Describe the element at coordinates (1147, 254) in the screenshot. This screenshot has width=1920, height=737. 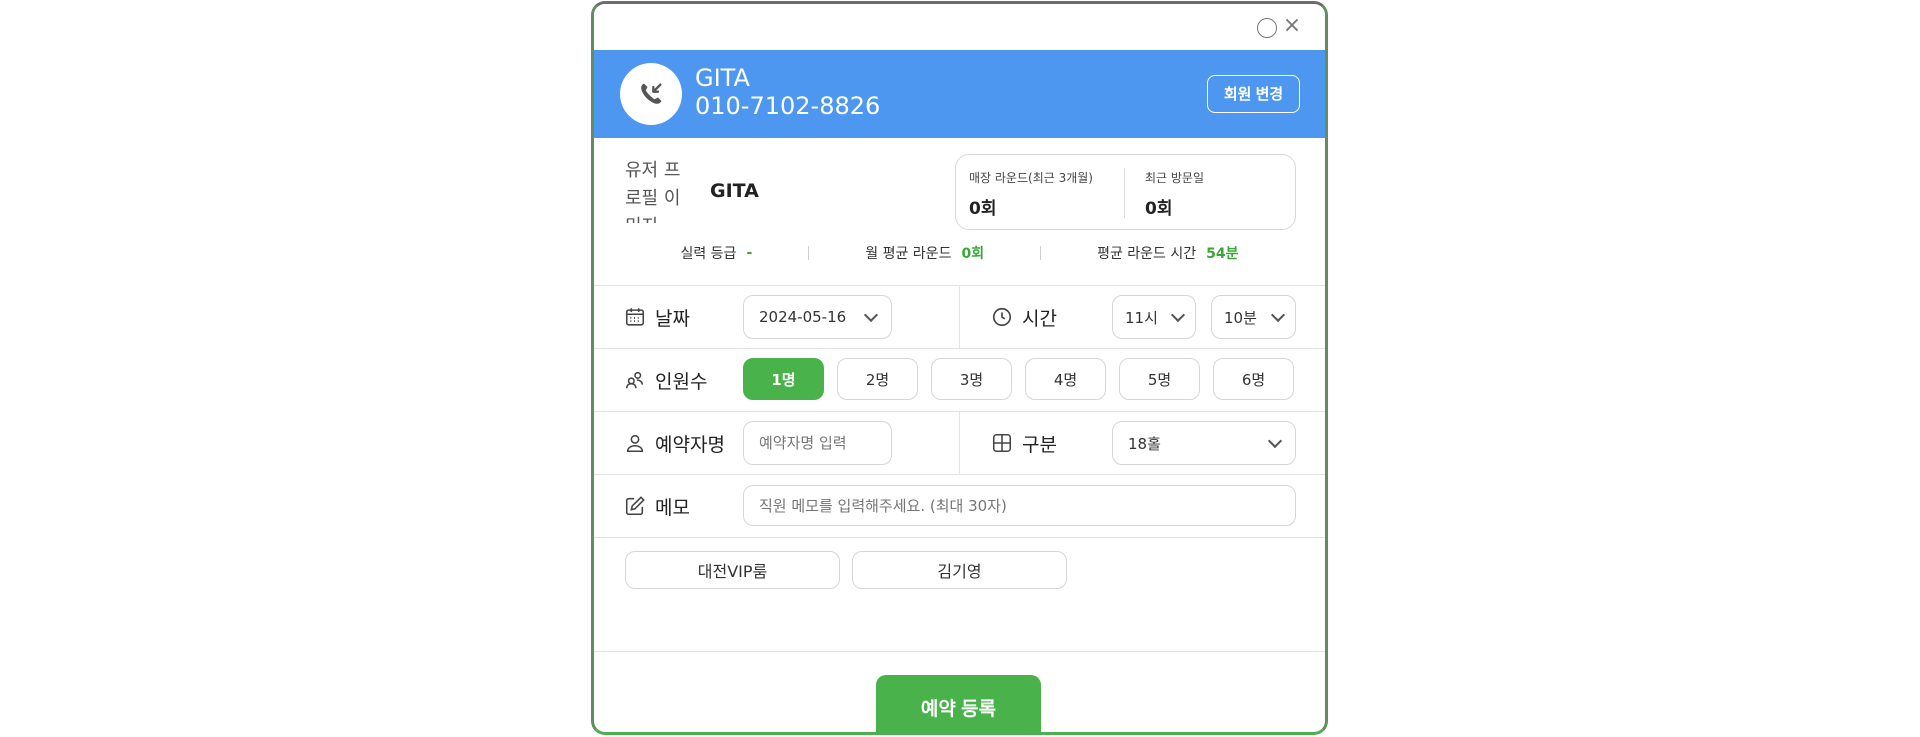
I see `metric-label: 평균 라운드 시간` at that location.